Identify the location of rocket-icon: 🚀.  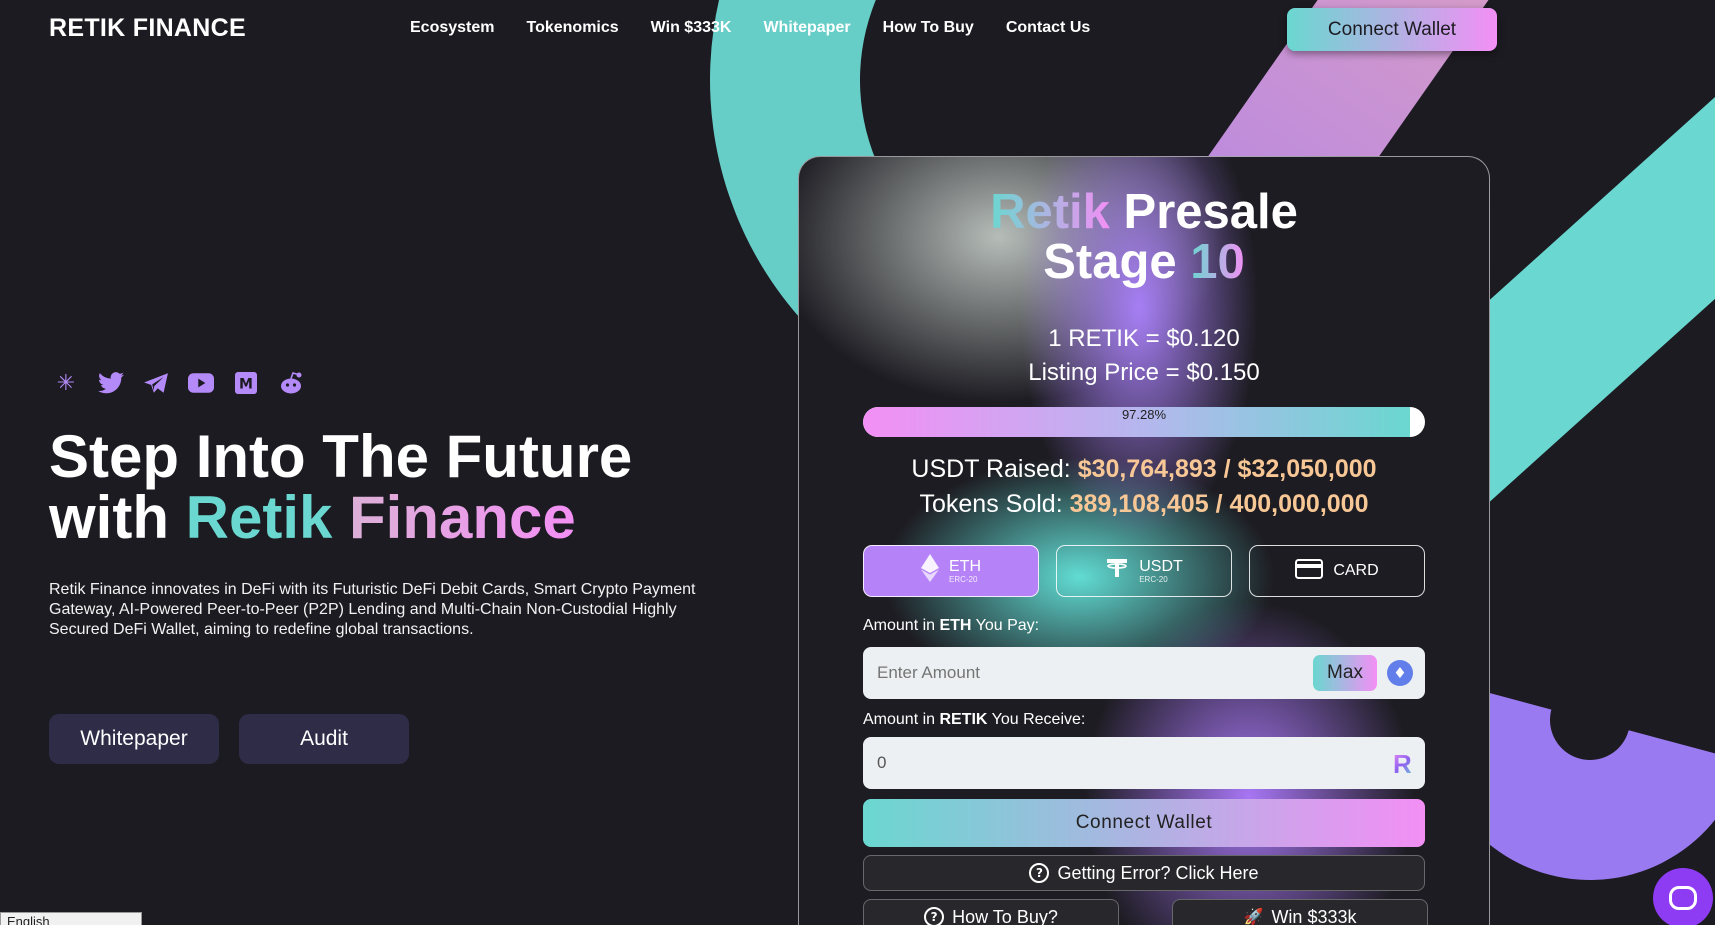
(1253, 917).